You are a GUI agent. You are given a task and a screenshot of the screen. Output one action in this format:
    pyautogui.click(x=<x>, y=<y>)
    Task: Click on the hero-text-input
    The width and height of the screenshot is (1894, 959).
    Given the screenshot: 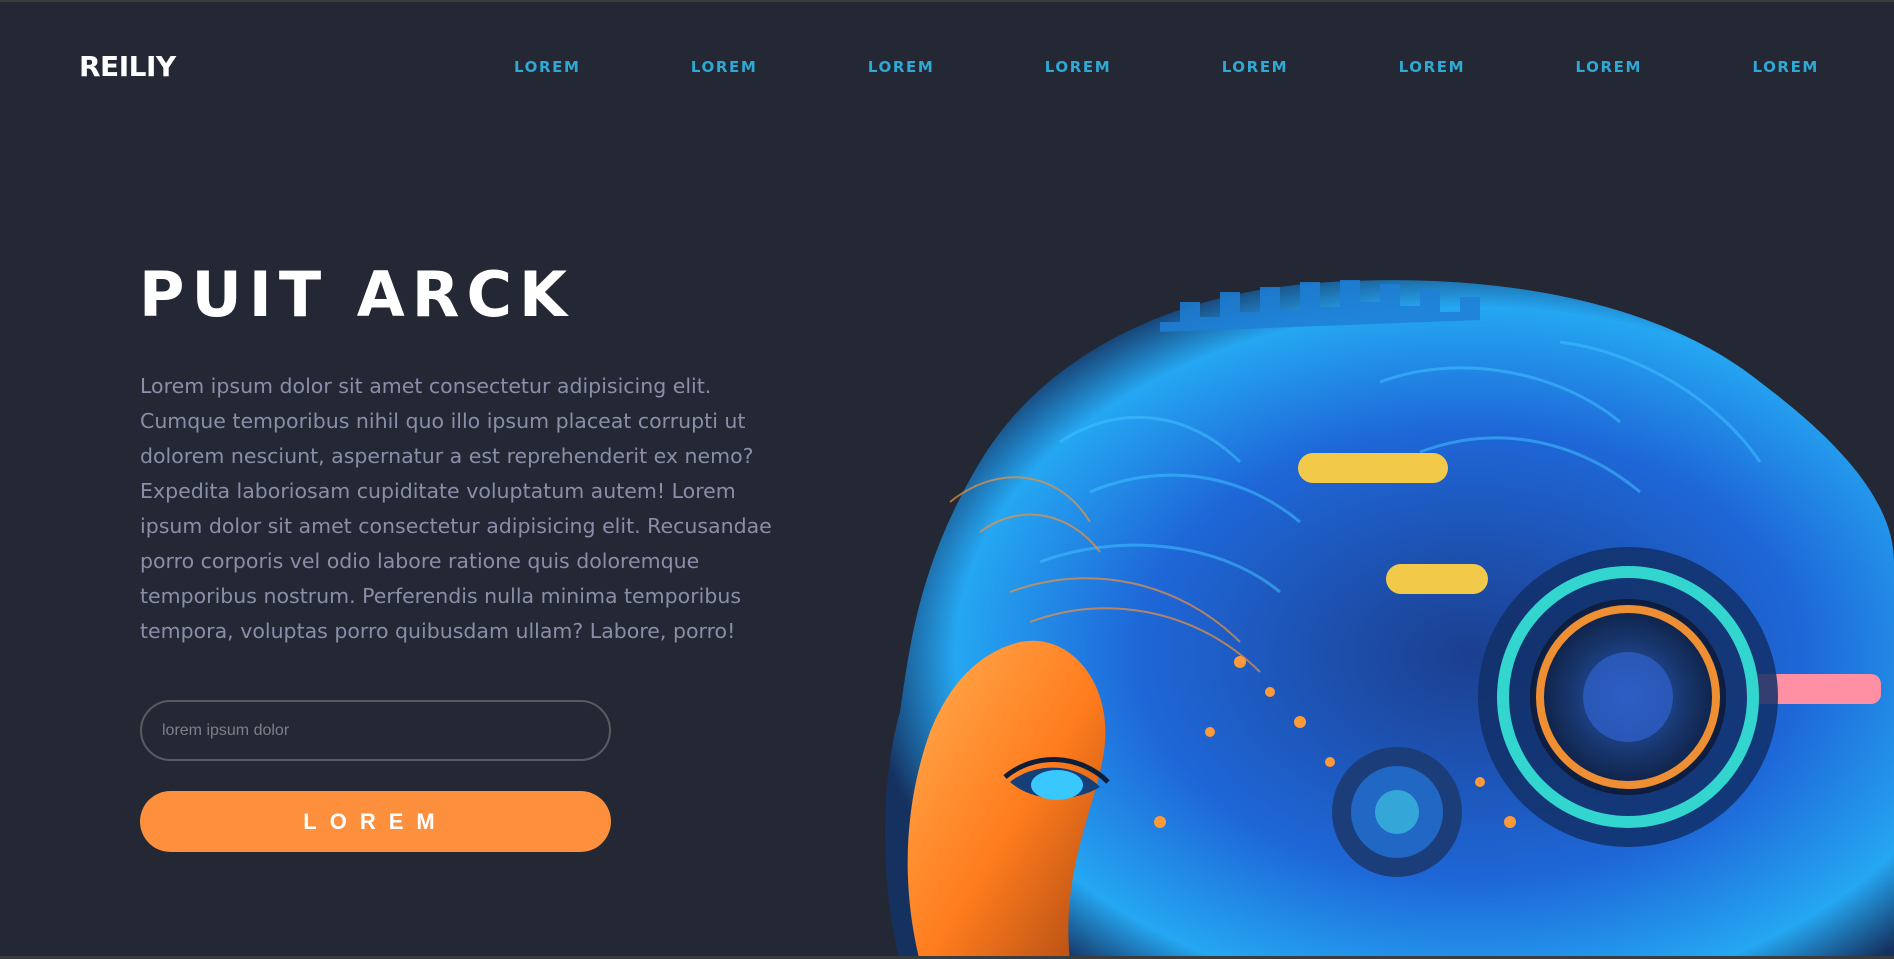 What is the action you would take?
    pyautogui.click(x=375, y=730)
    